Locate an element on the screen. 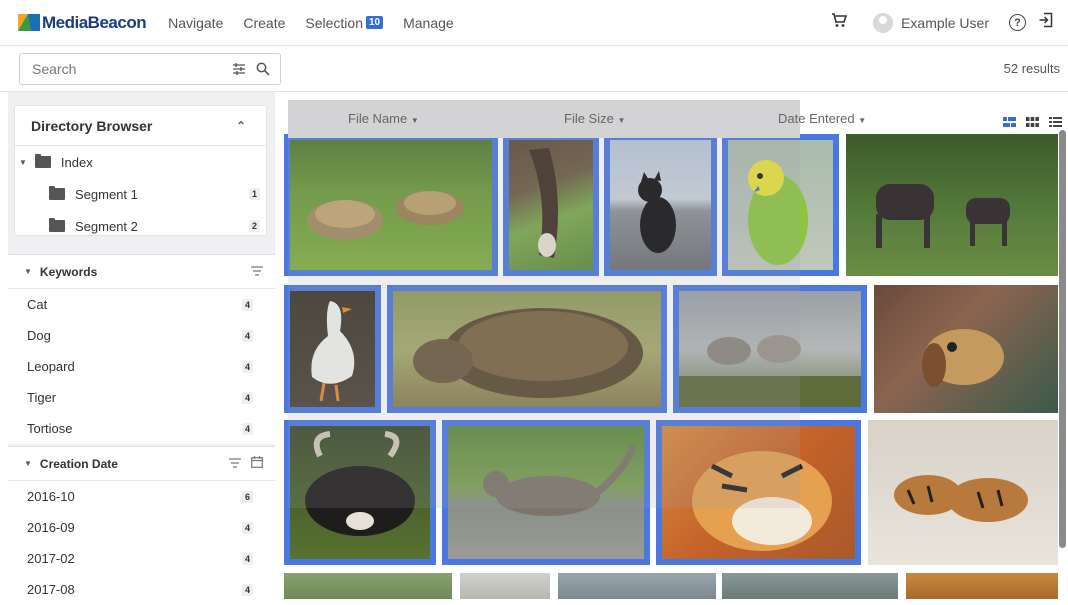 The width and height of the screenshot is (1068, 605). user-menu: Example User is located at coordinates (931, 22).